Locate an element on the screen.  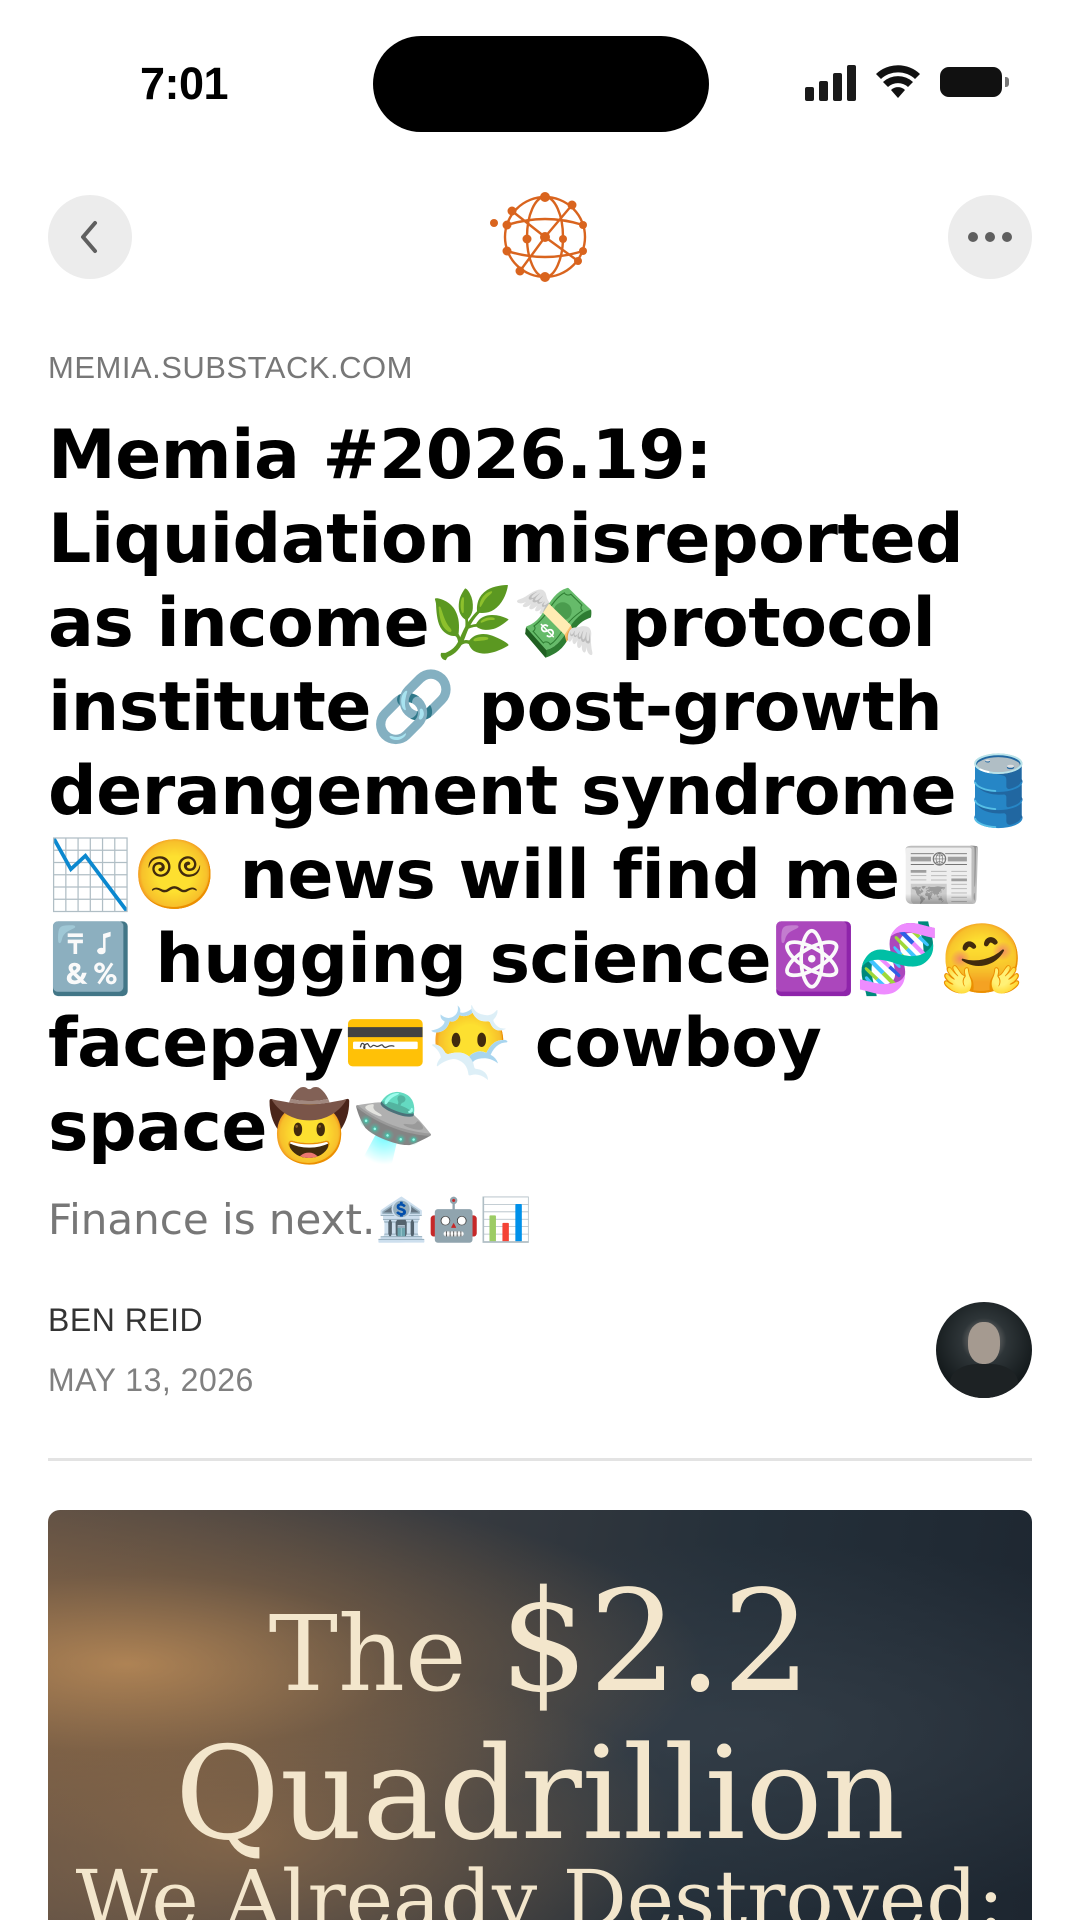
publication-domain-link: MEMIA.SUBSTACK.COM is located at coordinates (230, 368).